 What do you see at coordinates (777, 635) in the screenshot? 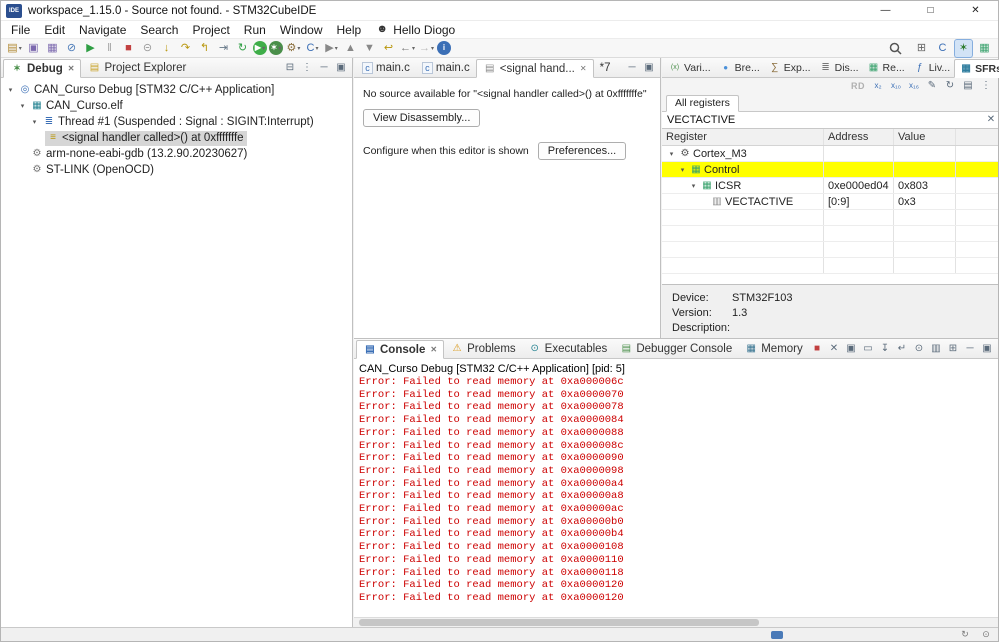
I see `progress-indicator` at bounding box center [777, 635].